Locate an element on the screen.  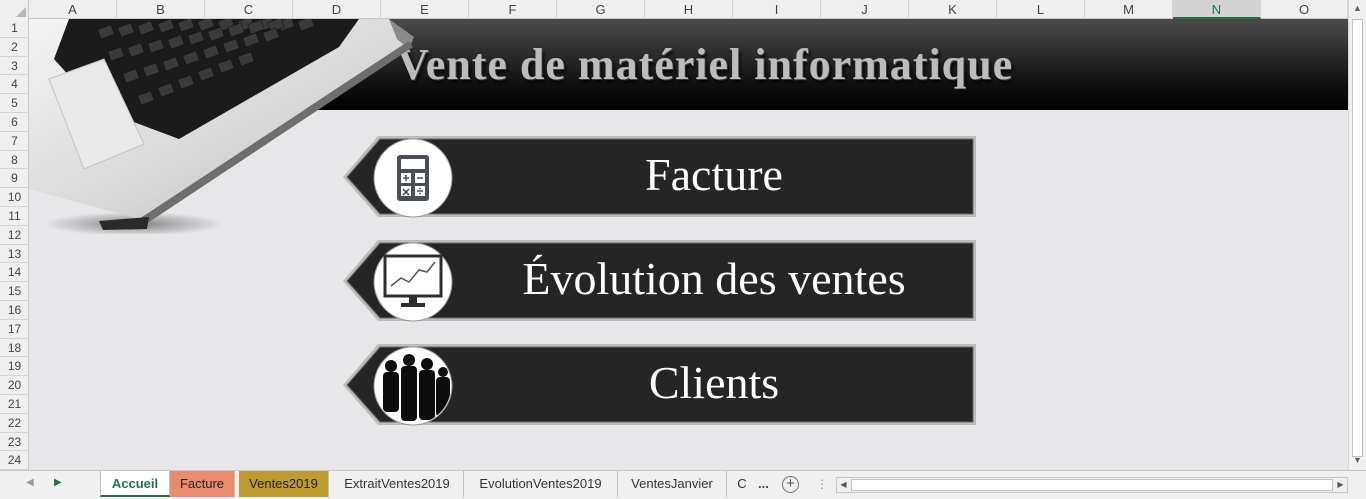
column-header: H is located at coordinates (689, 9).